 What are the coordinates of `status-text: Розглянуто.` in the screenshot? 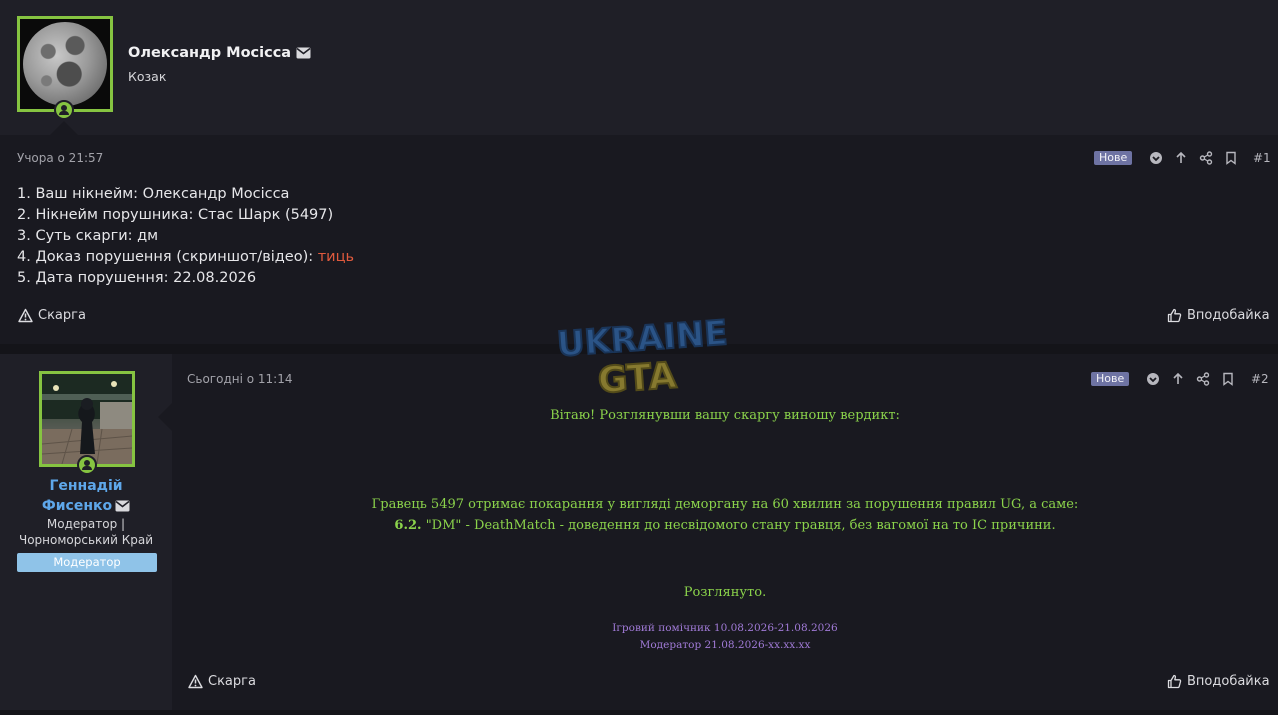 It's located at (725, 592).